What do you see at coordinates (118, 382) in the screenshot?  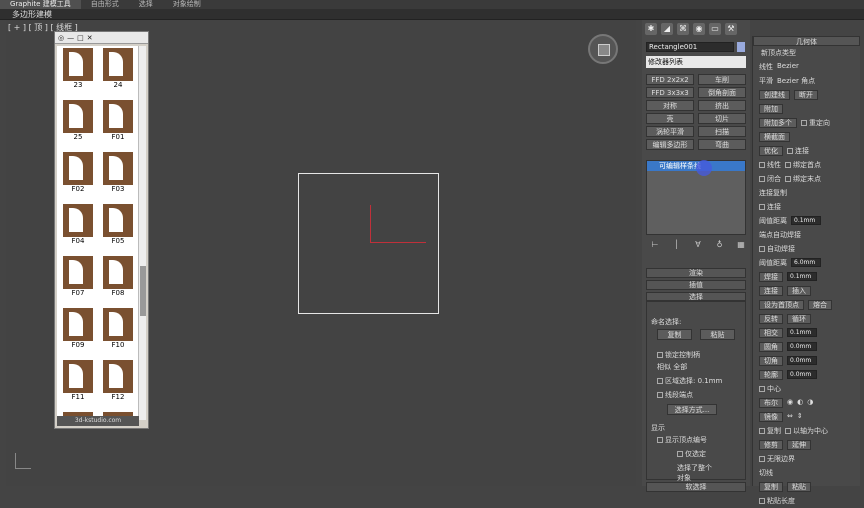 I see `profile-tile: F12` at bounding box center [118, 382].